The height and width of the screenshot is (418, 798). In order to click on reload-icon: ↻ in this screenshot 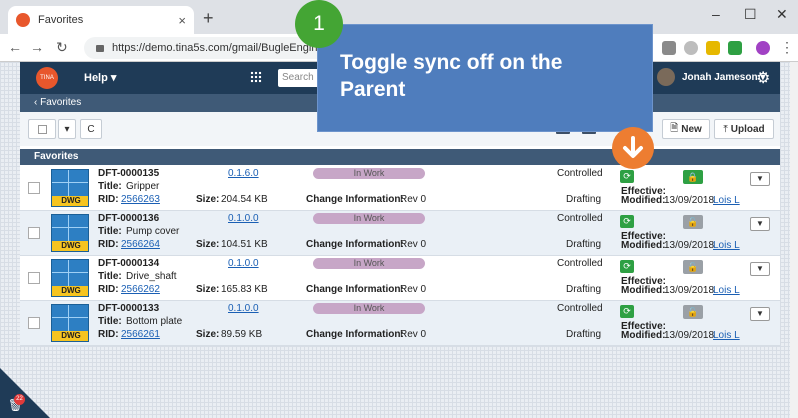, I will do `click(62, 47)`.